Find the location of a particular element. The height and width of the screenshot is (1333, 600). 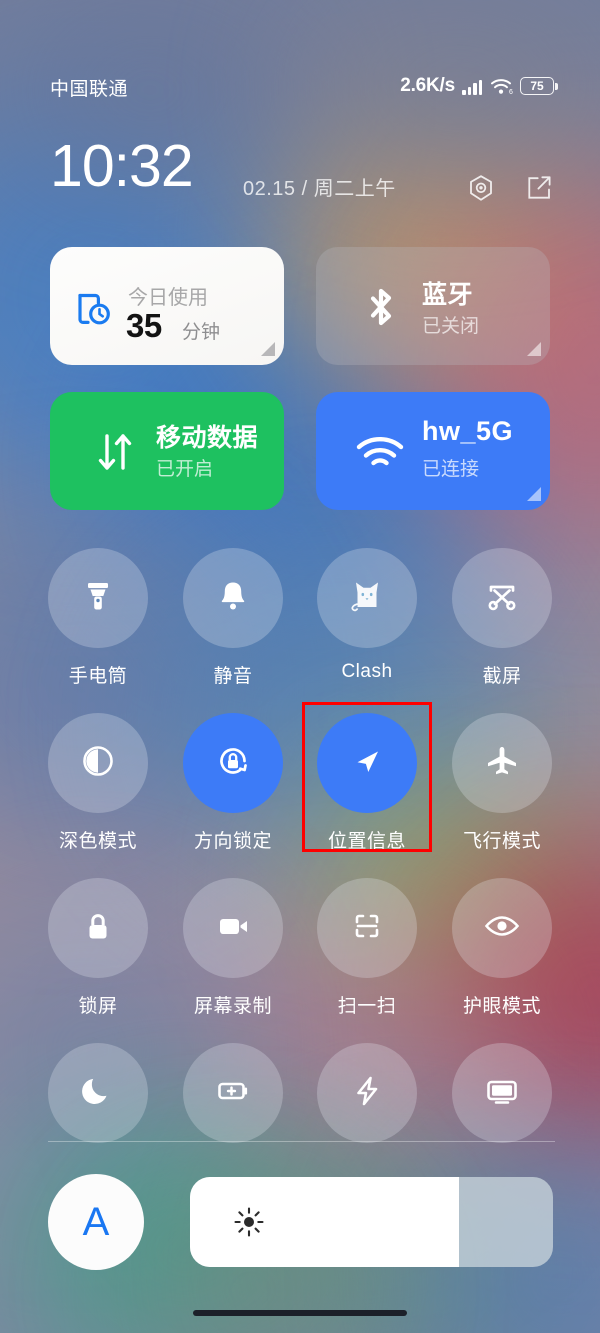

toggle-scan: 扫一扫 is located at coordinates (367, 948).